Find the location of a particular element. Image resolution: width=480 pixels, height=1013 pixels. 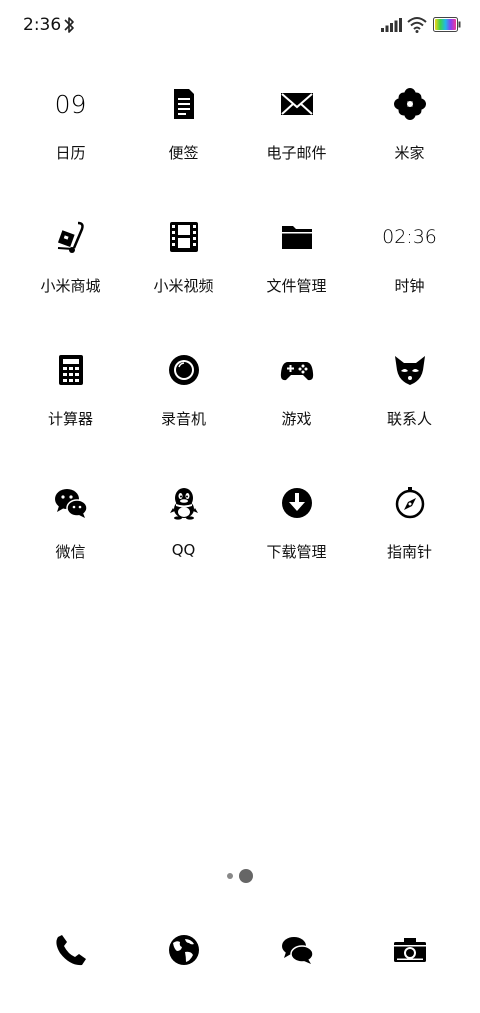

dock is located at coordinates (240, 949).